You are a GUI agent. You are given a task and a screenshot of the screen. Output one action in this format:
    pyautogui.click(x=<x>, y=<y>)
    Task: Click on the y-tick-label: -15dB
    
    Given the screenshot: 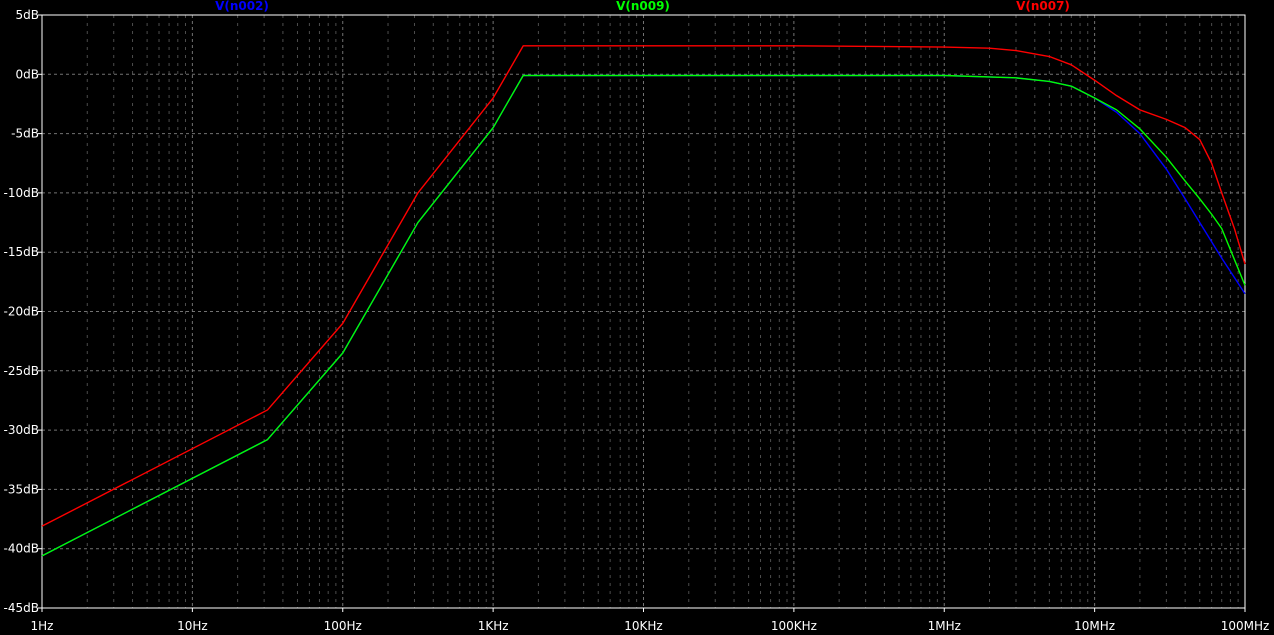 What is the action you would take?
    pyautogui.click(x=21, y=252)
    